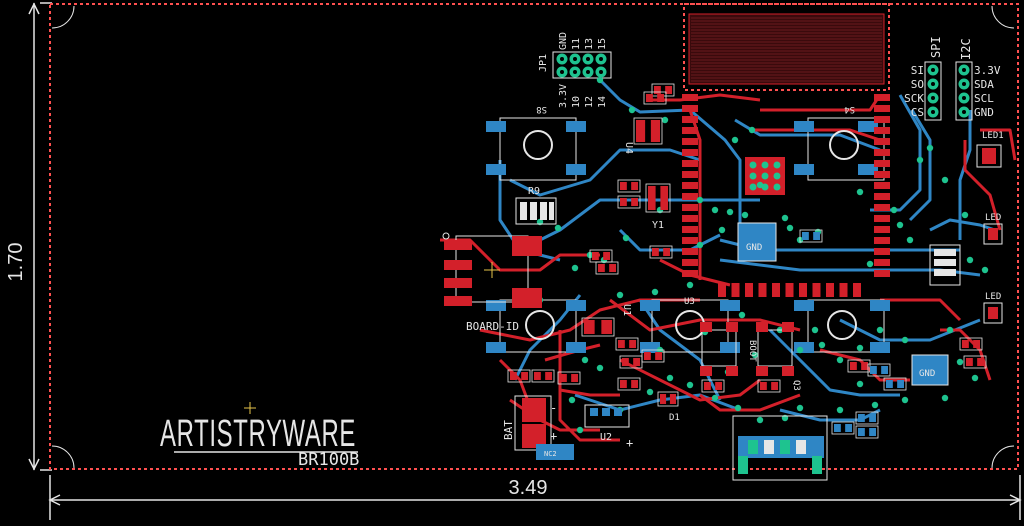 The width and height of the screenshot is (1024, 526). What do you see at coordinates (914, 98) in the screenshot?
I see `spi-pin-label: SCK` at bounding box center [914, 98].